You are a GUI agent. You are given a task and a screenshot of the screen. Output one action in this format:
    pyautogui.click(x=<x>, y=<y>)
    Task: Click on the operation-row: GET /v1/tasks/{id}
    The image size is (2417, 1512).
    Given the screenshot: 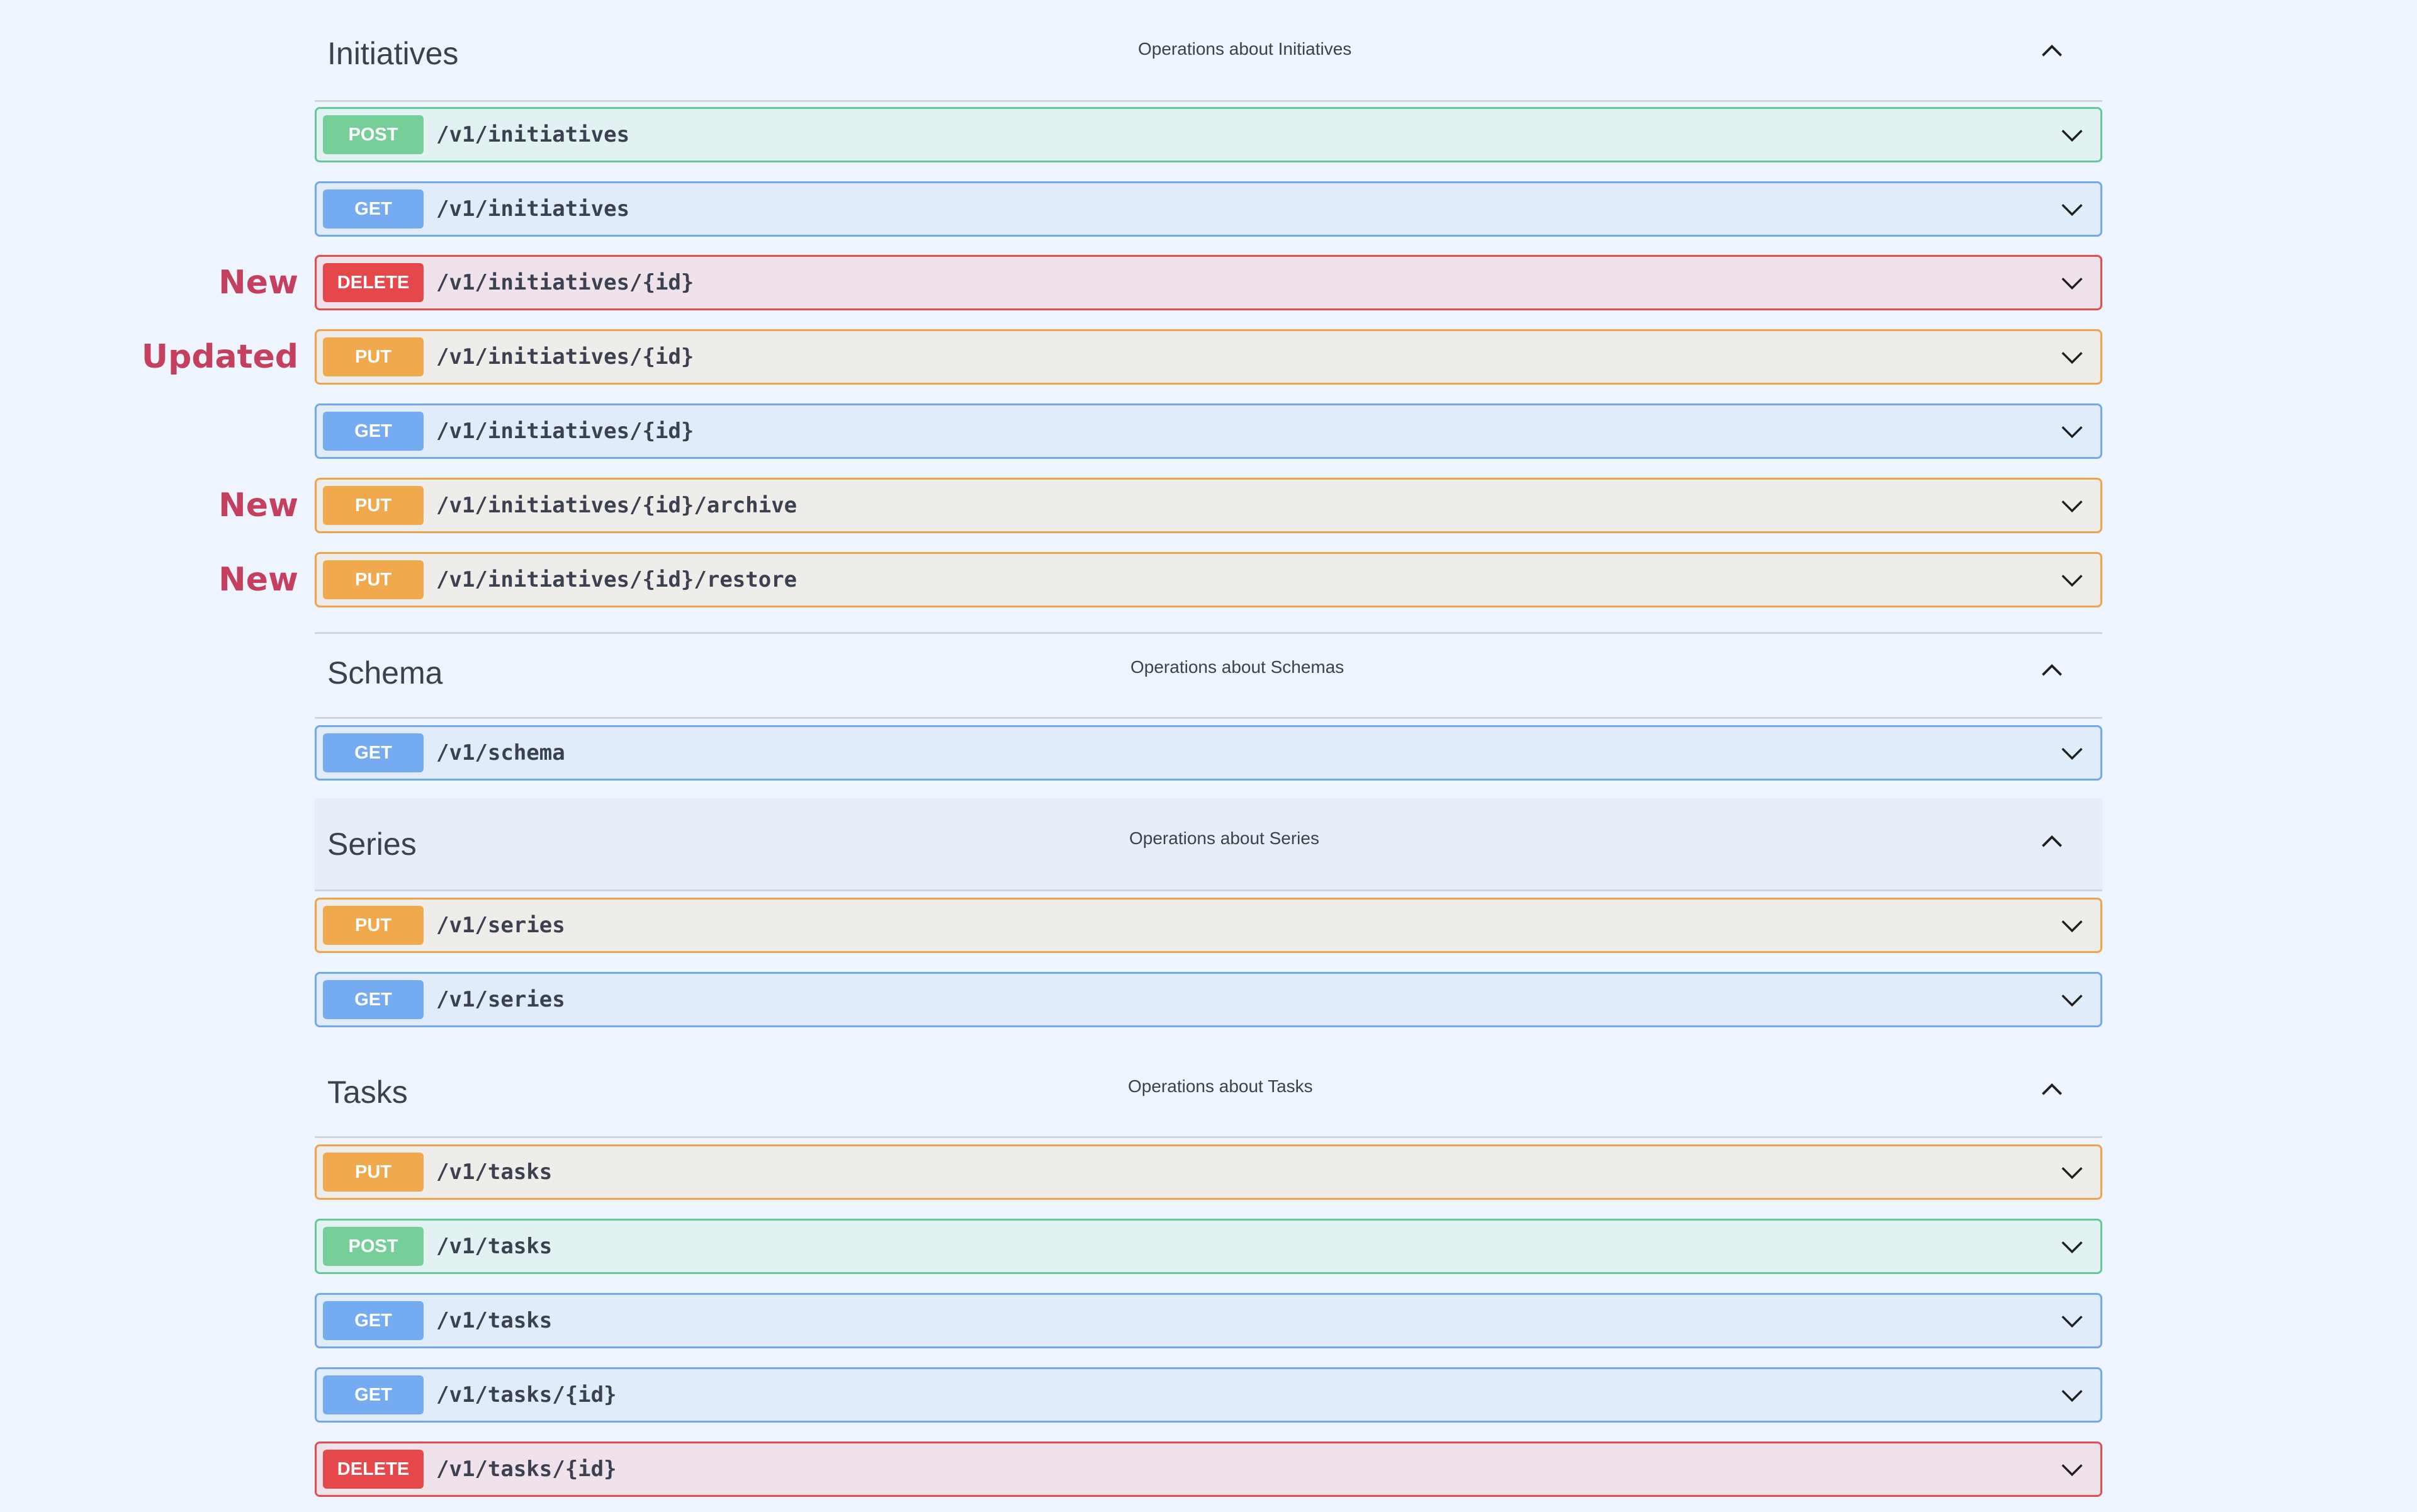 What is the action you would take?
    pyautogui.click(x=1208, y=1395)
    